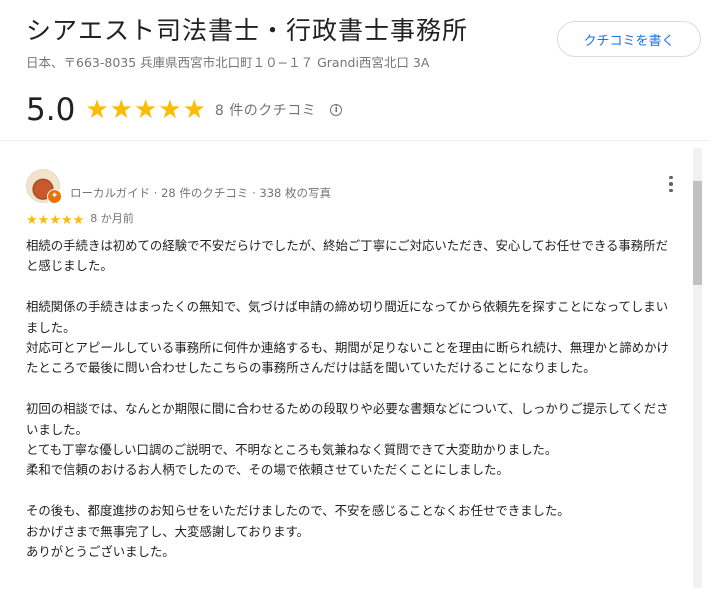 This screenshot has height=594, width=709. What do you see at coordinates (44, 186) in the screenshot?
I see `avatar: ✦` at bounding box center [44, 186].